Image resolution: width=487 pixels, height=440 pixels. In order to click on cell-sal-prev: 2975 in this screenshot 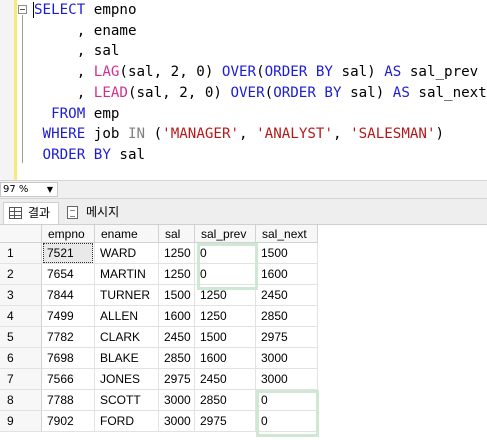, I will do `click(225, 421)`.